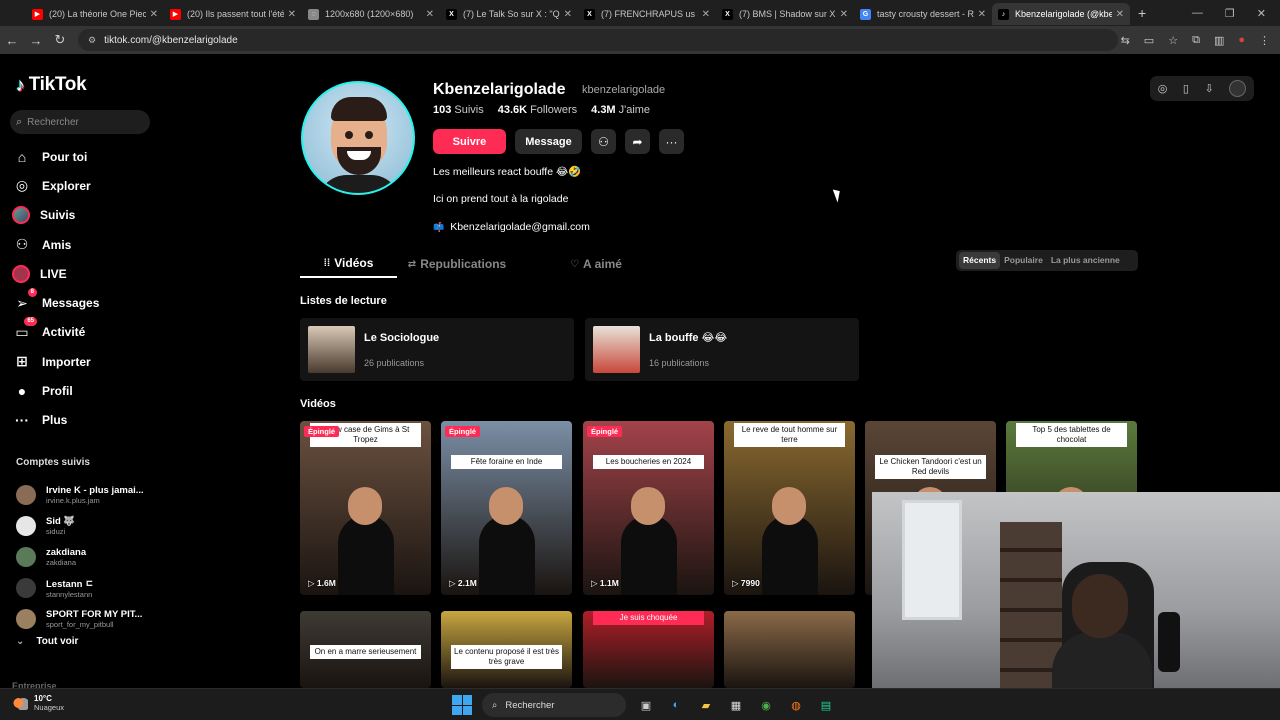 Image resolution: width=1280 pixels, height=720 pixels. What do you see at coordinates (80, 122) in the screenshot?
I see `search-input: ⌕ Rechercher` at bounding box center [80, 122].